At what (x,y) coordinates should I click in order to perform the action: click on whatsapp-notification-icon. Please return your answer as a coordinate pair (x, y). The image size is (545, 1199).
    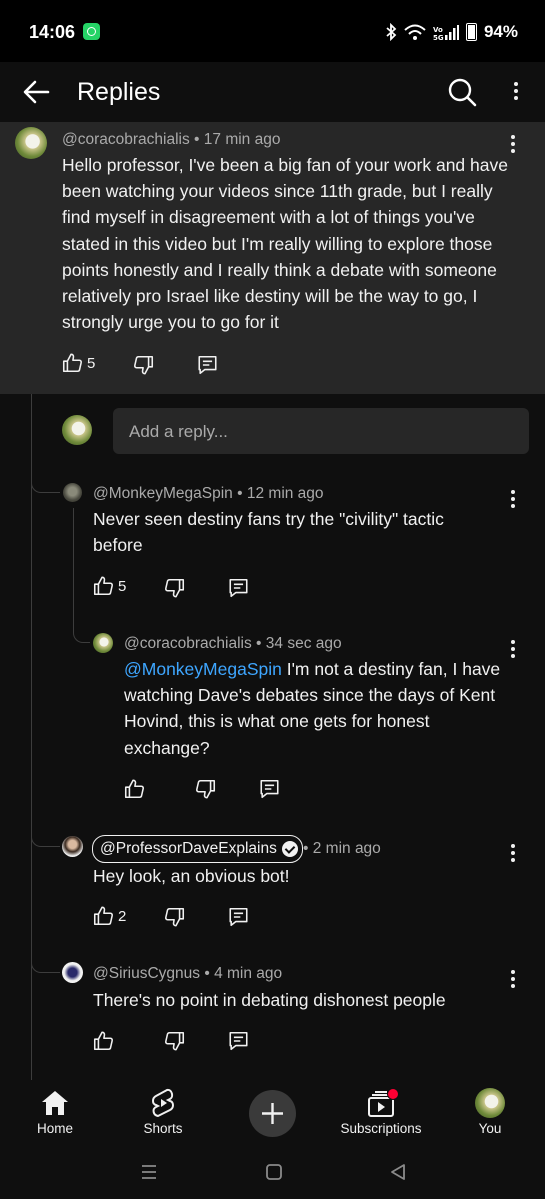
    Looking at the image, I should click on (91, 31).